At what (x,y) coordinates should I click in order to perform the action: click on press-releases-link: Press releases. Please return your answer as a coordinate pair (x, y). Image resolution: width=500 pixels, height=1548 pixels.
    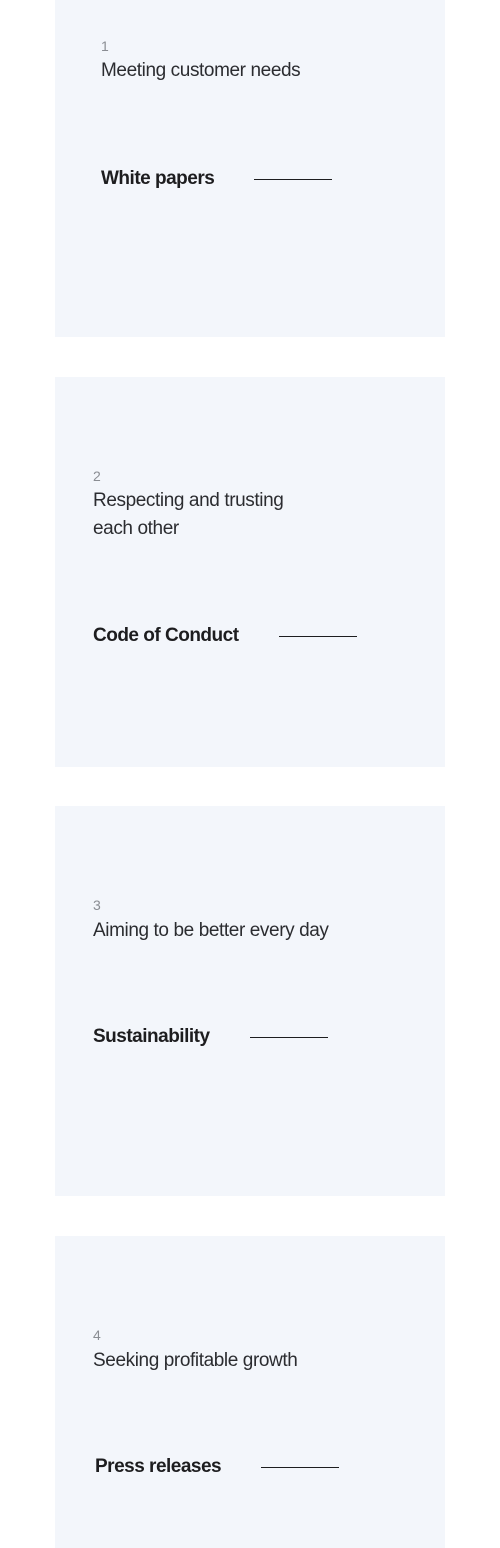
    Looking at the image, I should click on (217, 1467).